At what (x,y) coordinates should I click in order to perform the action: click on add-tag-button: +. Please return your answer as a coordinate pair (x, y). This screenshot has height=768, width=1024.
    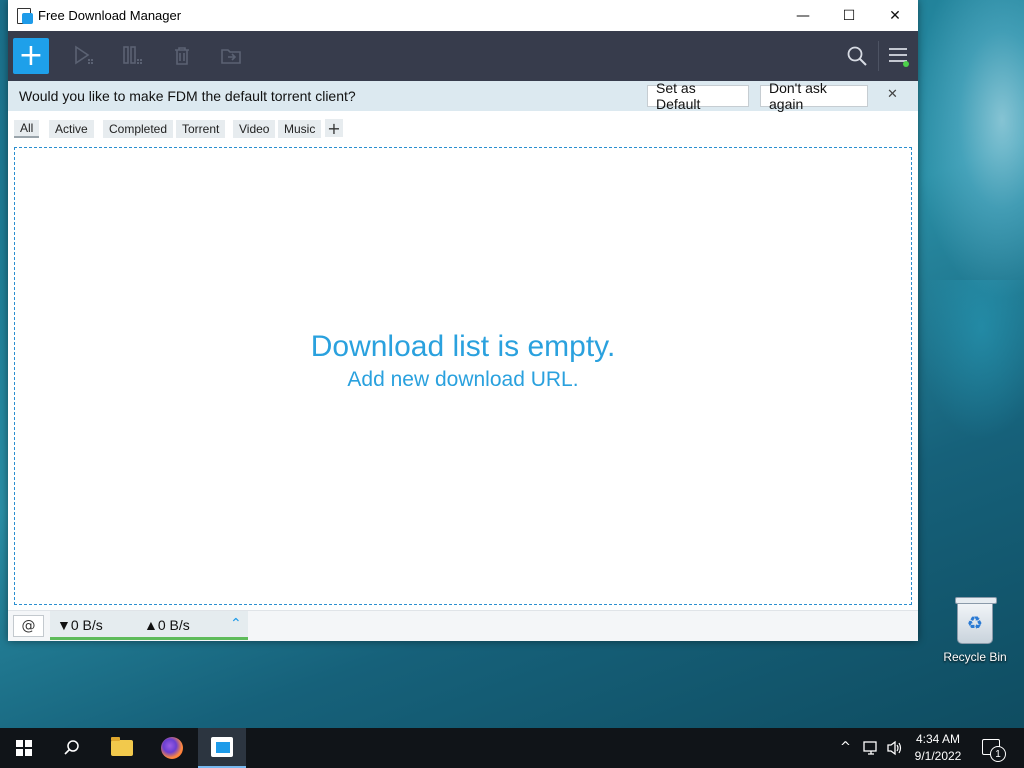
    Looking at the image, I should click on (334, 128).